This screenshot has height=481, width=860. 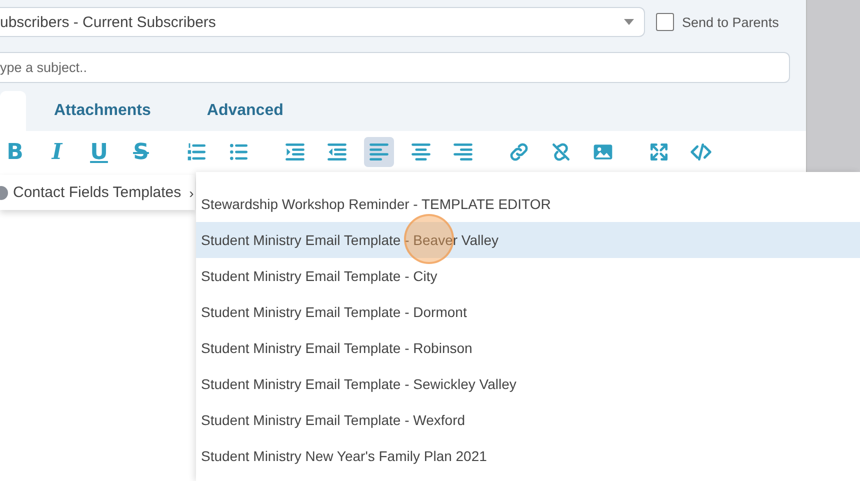 What do you see at coordinates (528, 420) in the screenshot?
I see `template-option: Student Ministry Email Template - Wexford` at bounding box center [528, 420].